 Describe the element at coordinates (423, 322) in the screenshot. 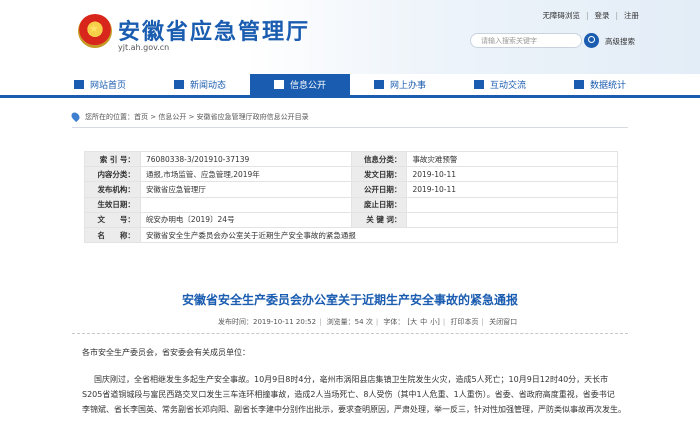

I see `font-medium-button: 中` at that location.